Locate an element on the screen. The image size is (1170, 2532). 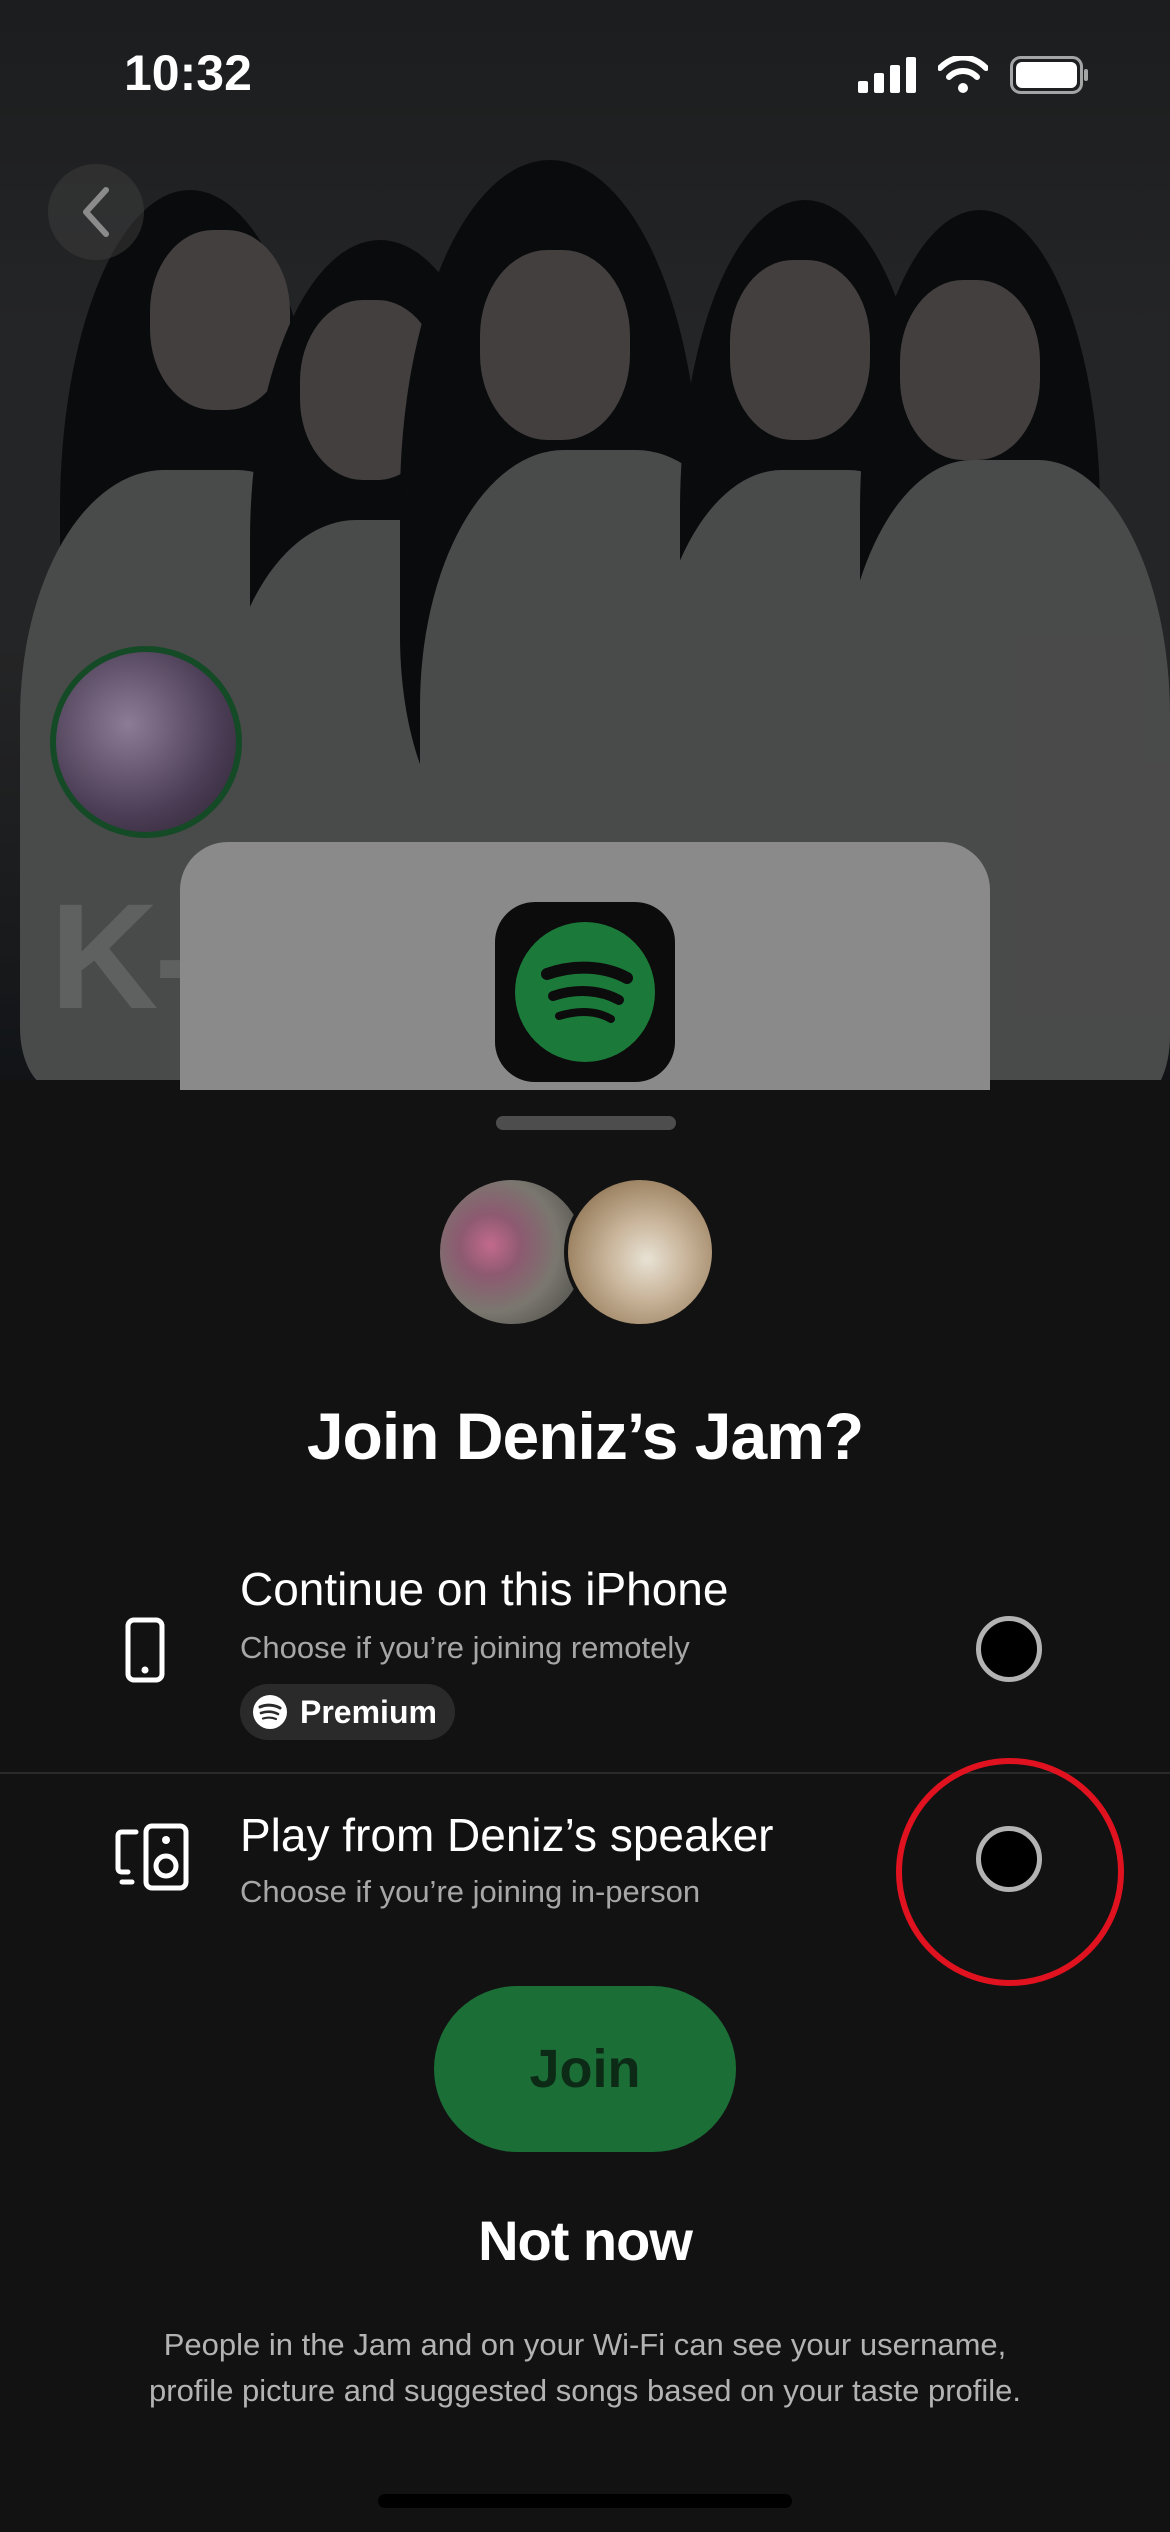
highlight-annotation-circle is located at coordinates (1010, 1872).